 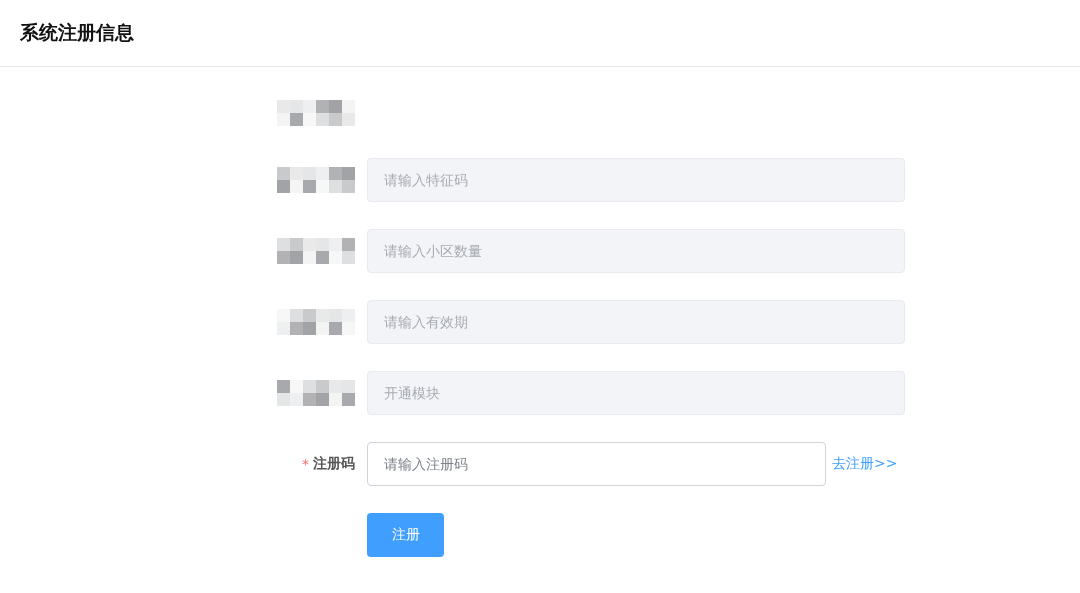 What do you see at coordinates (405, 535) in the screenshot?
I see `register-button: 注册` at bounding box center [405, 535].